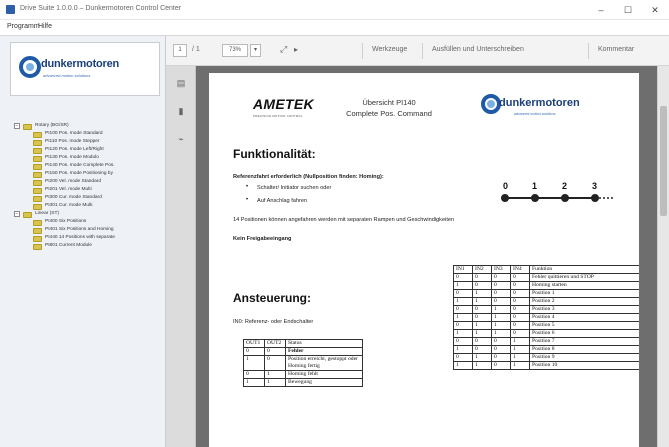 The image size is (669, 447). What do you see at coordinates (565, 186) in the screenshot?
I see `axis-label-2: 2` at bounding box center [565, 186].